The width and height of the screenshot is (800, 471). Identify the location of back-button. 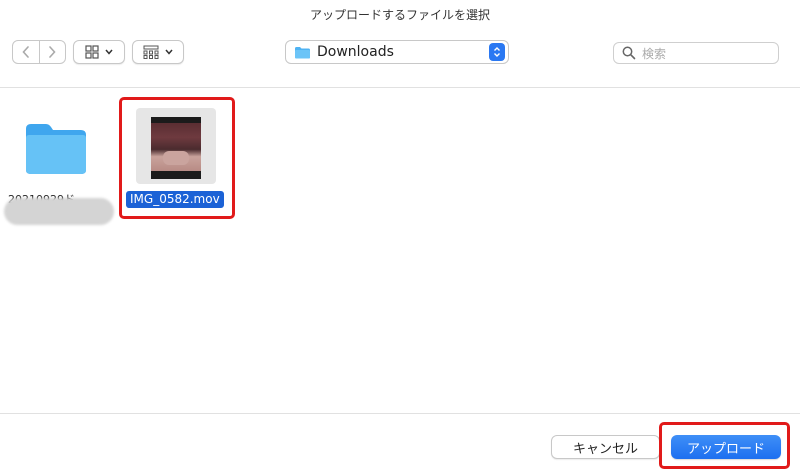
(26, 52).